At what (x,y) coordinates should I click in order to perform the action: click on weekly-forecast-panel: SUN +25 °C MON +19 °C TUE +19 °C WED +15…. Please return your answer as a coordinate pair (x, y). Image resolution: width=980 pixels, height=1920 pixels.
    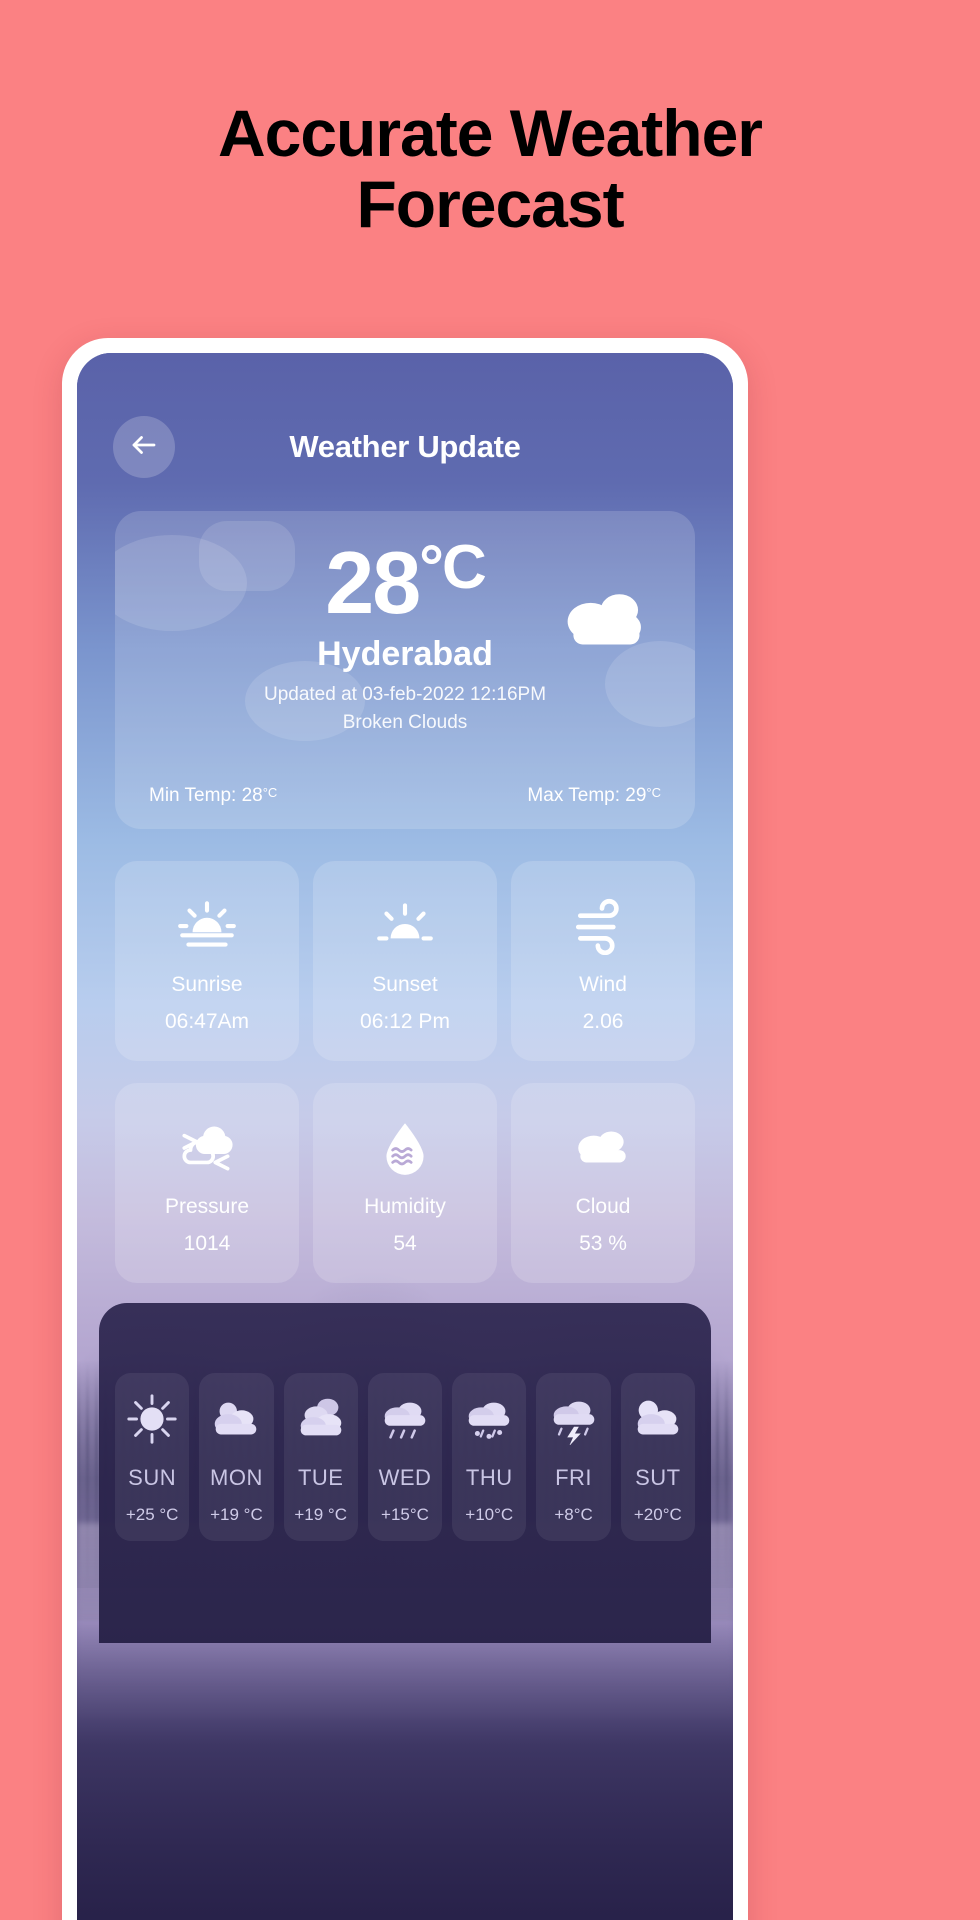
    Looking at the image, I should click on (405, 1473).